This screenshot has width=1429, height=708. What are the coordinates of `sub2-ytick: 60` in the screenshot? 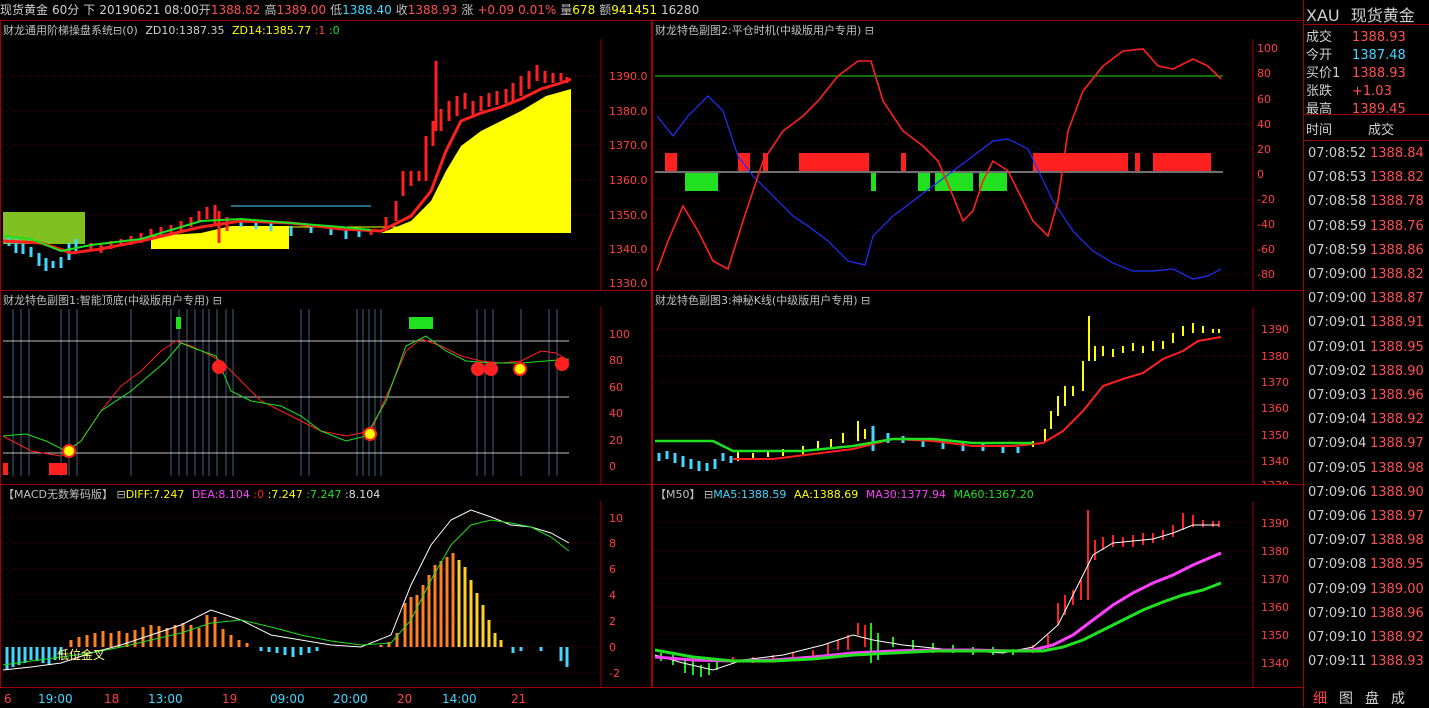 It's located at (1264, 99).